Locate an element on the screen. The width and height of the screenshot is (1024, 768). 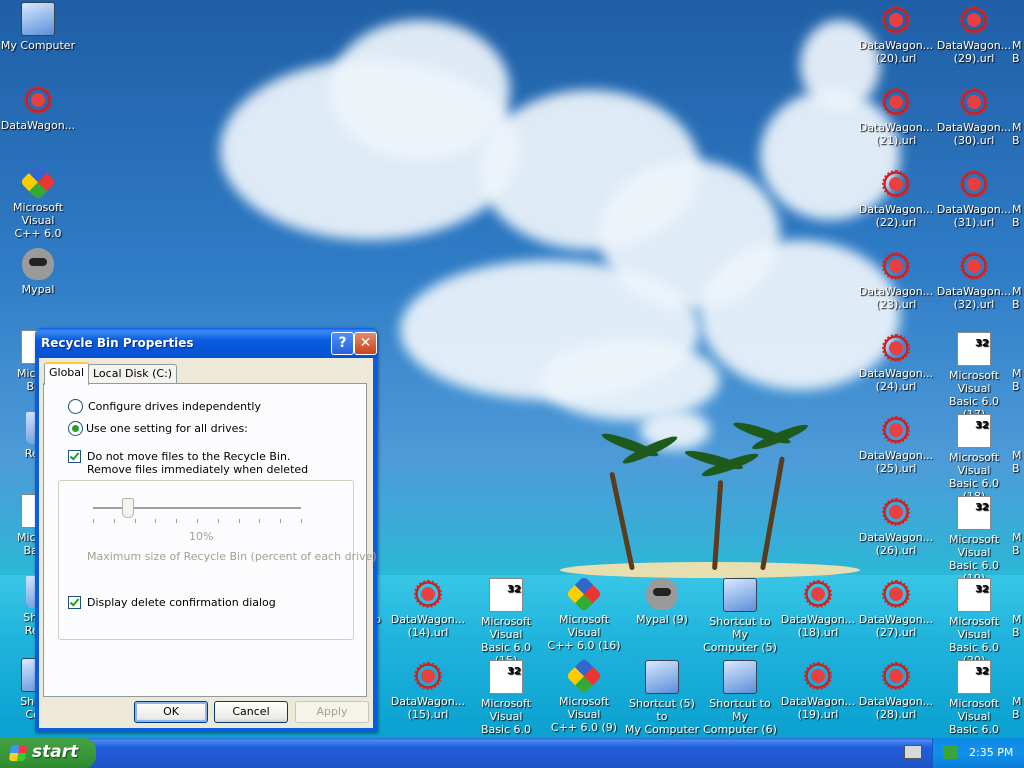
desktop-icon: Microsoft Visual C++ 6.0 (16) is located at coordinates (584, 613).